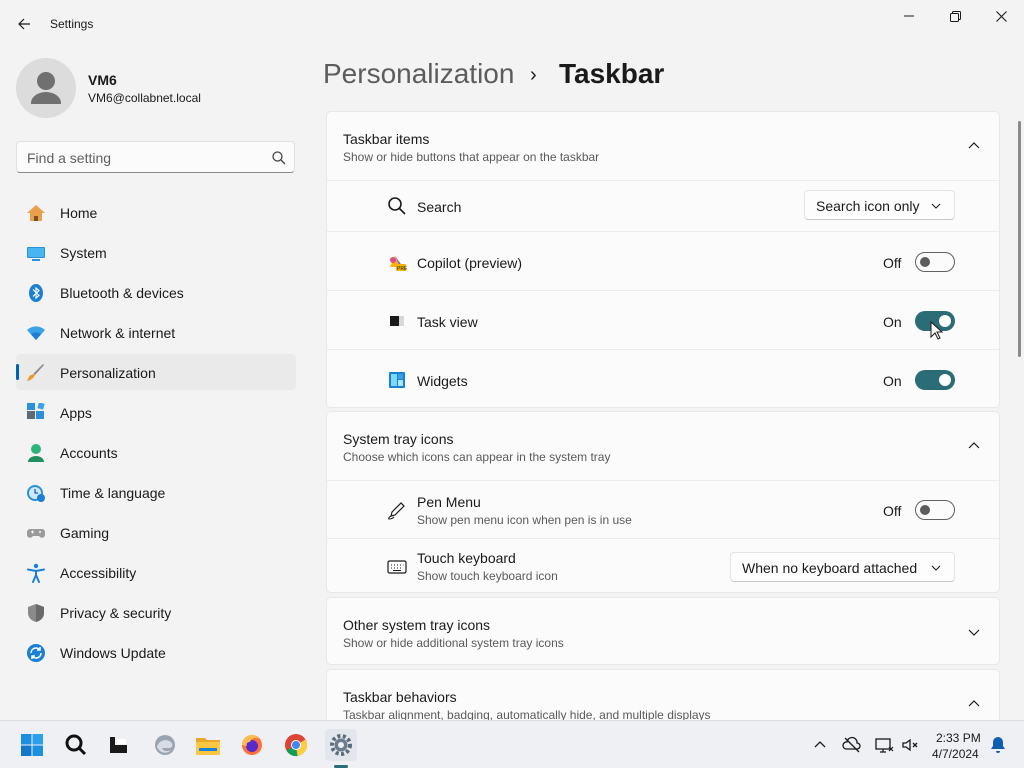 Image resolution: width=1024 pixels, height=768 pixels. What do you see at coordinates (398, 439) in the screenshot?
I see `section-title: System tray icons` at bounding box center [398, 439].